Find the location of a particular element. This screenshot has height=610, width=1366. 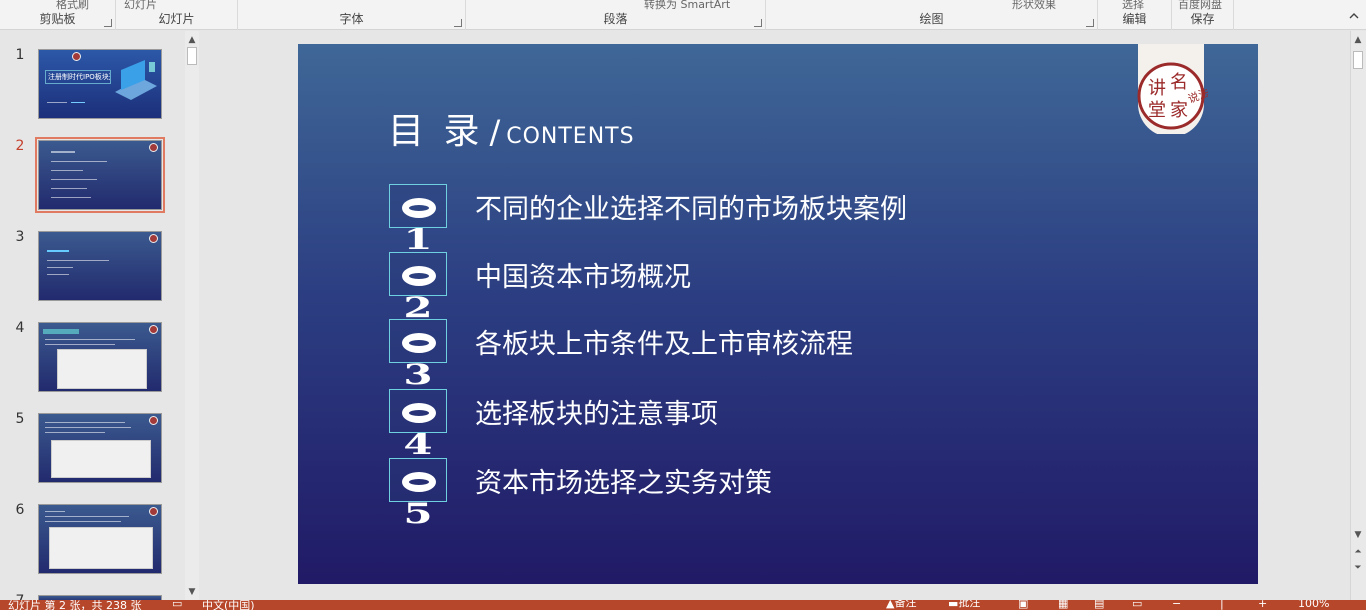

slideshow-icon: ▭ is located at coordinates (1137, 605).